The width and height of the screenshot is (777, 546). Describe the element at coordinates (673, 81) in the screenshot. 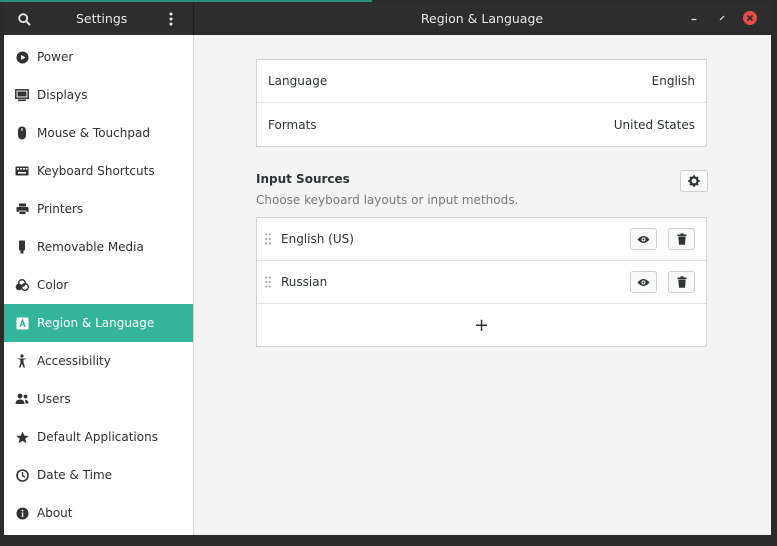

I see `language-value: English` at that location.